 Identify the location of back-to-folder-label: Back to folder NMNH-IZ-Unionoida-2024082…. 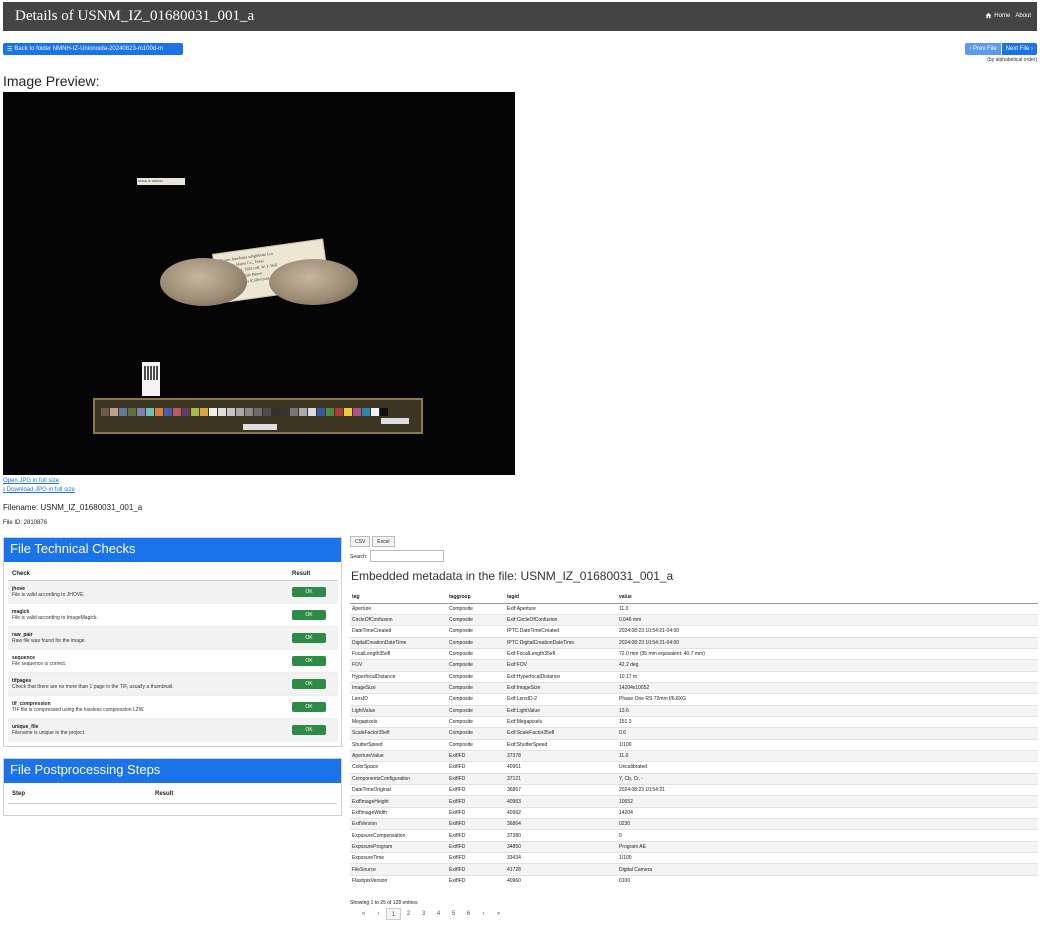
(89, 49).